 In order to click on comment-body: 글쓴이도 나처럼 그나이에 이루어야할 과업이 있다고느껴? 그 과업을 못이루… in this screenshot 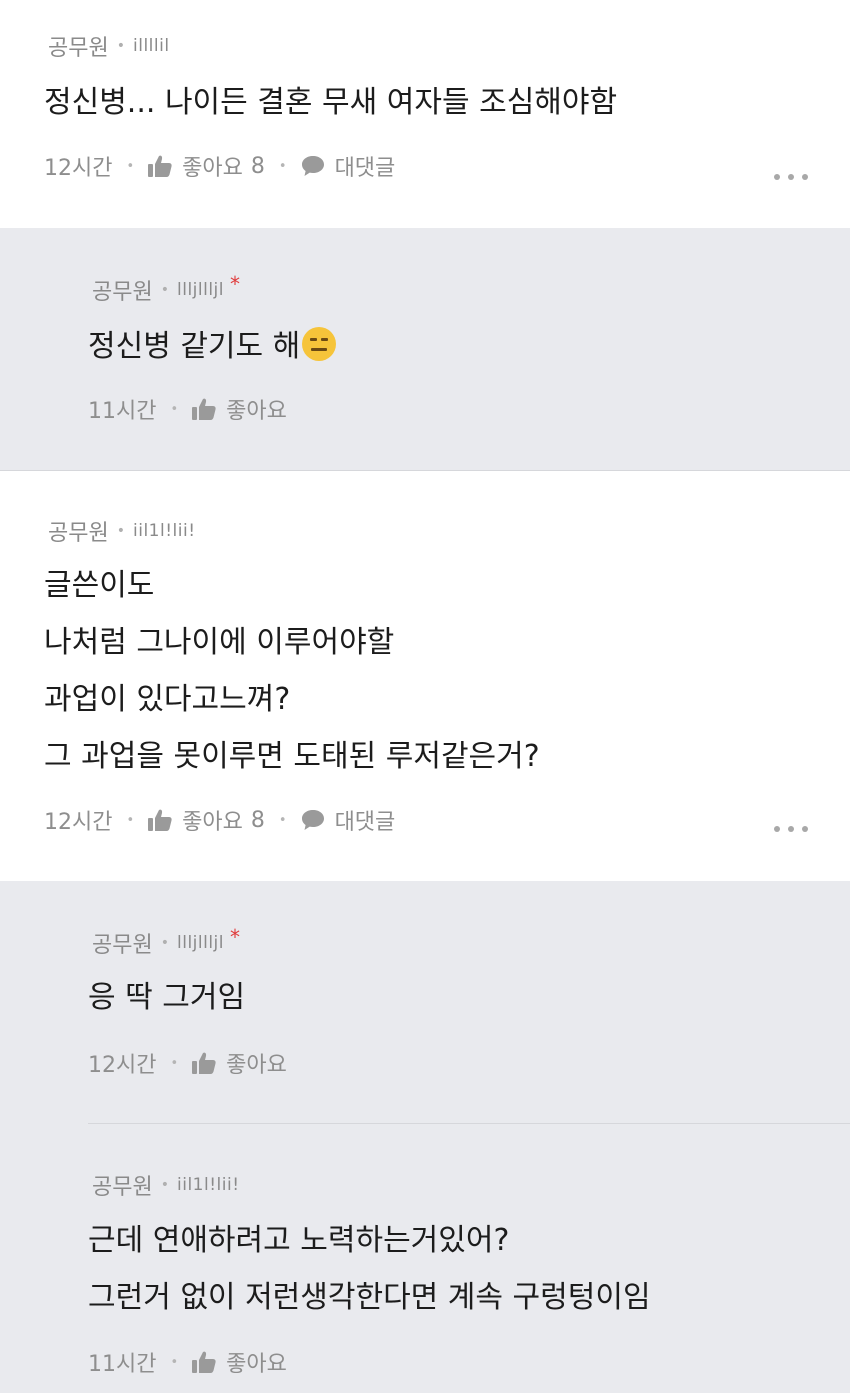, I will do `click(292, 671)`.